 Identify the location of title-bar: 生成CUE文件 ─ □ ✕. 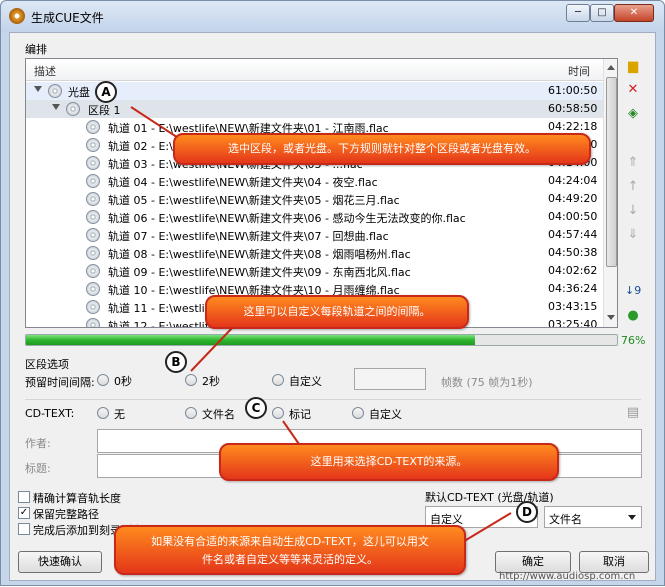
(332, 16).